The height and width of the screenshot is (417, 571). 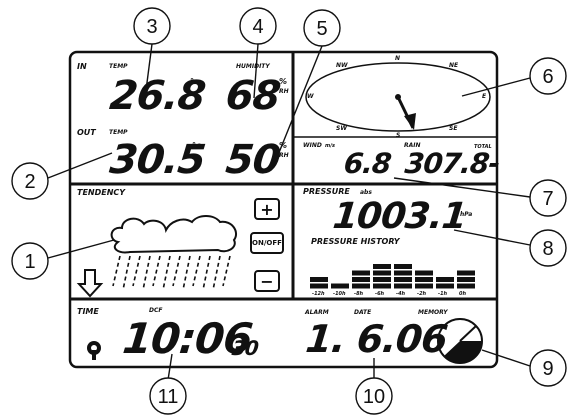 I want to click on wind-direction-needle, so click(x=405, y=112).